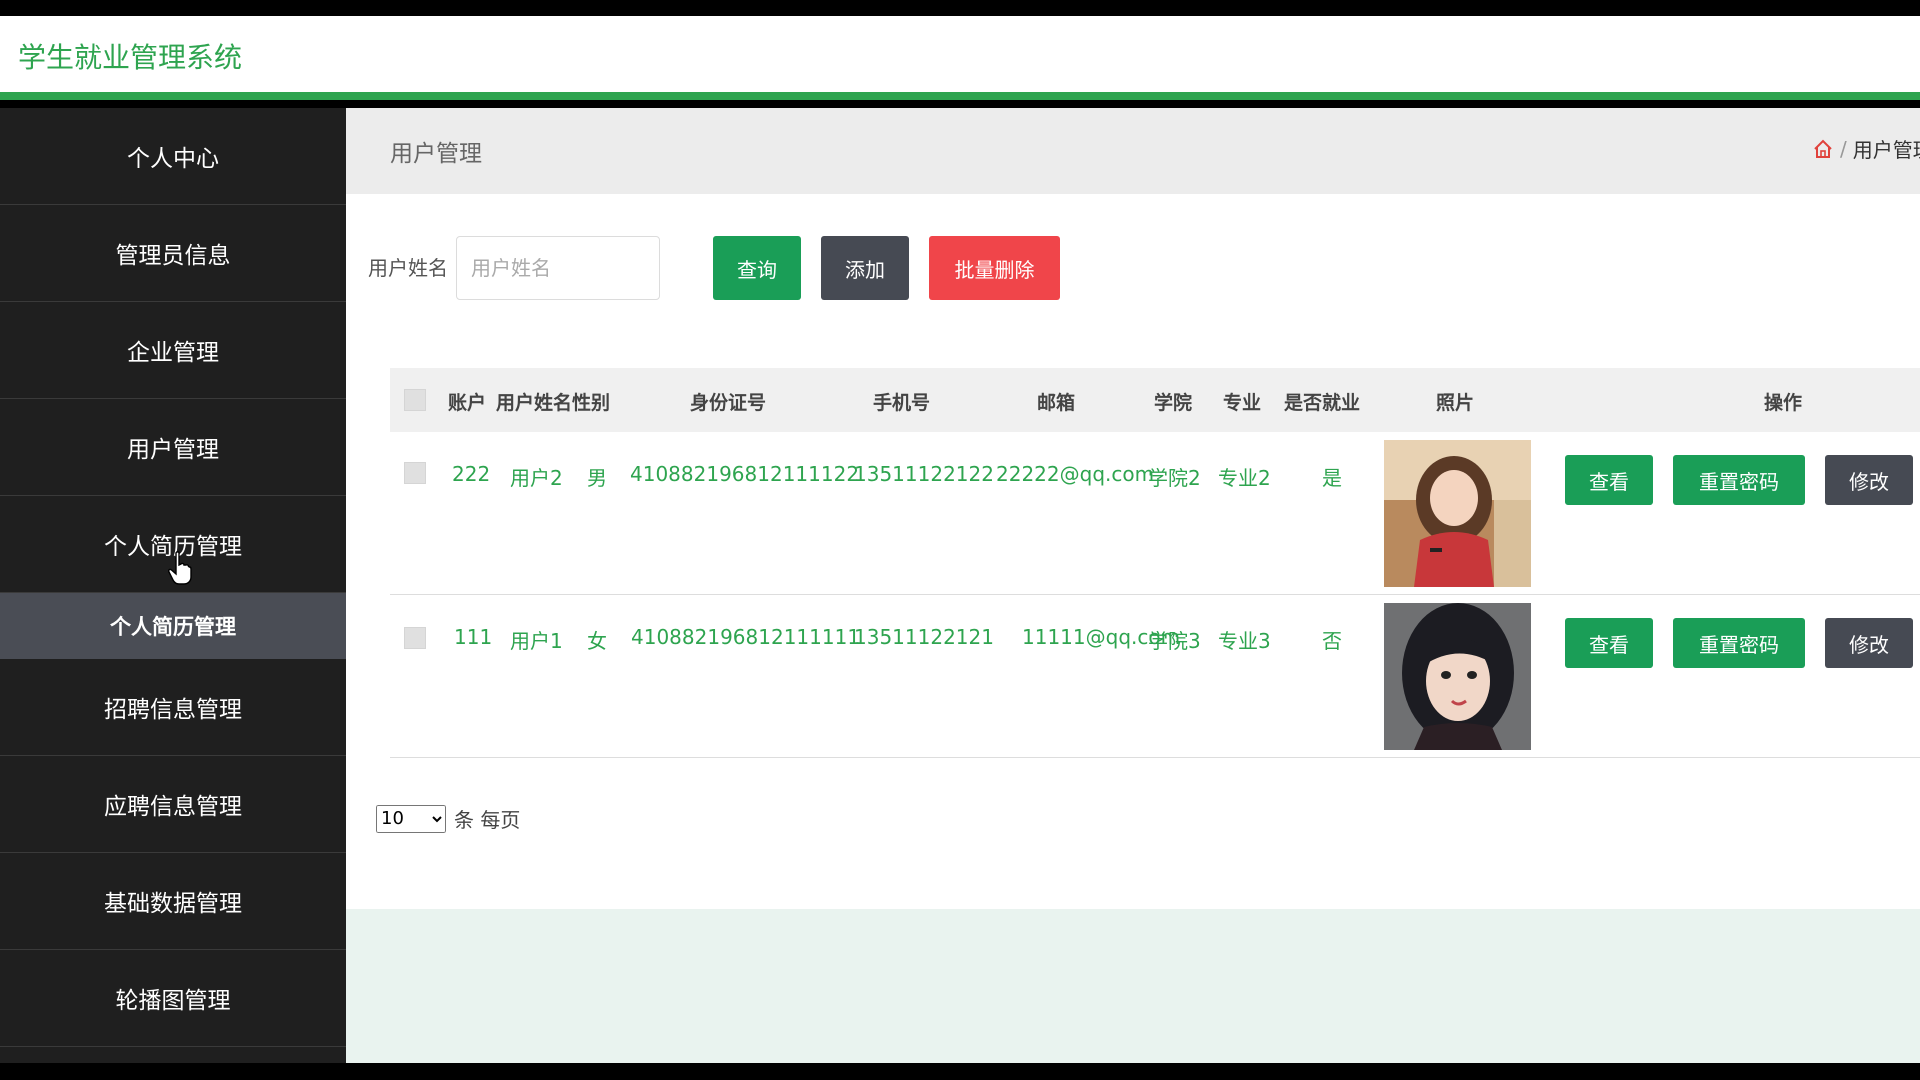  What do you see at coordinates (924, 637) in the screenshot?
I see `cell-phone: 13511122121` at bounding box center [924, 637].